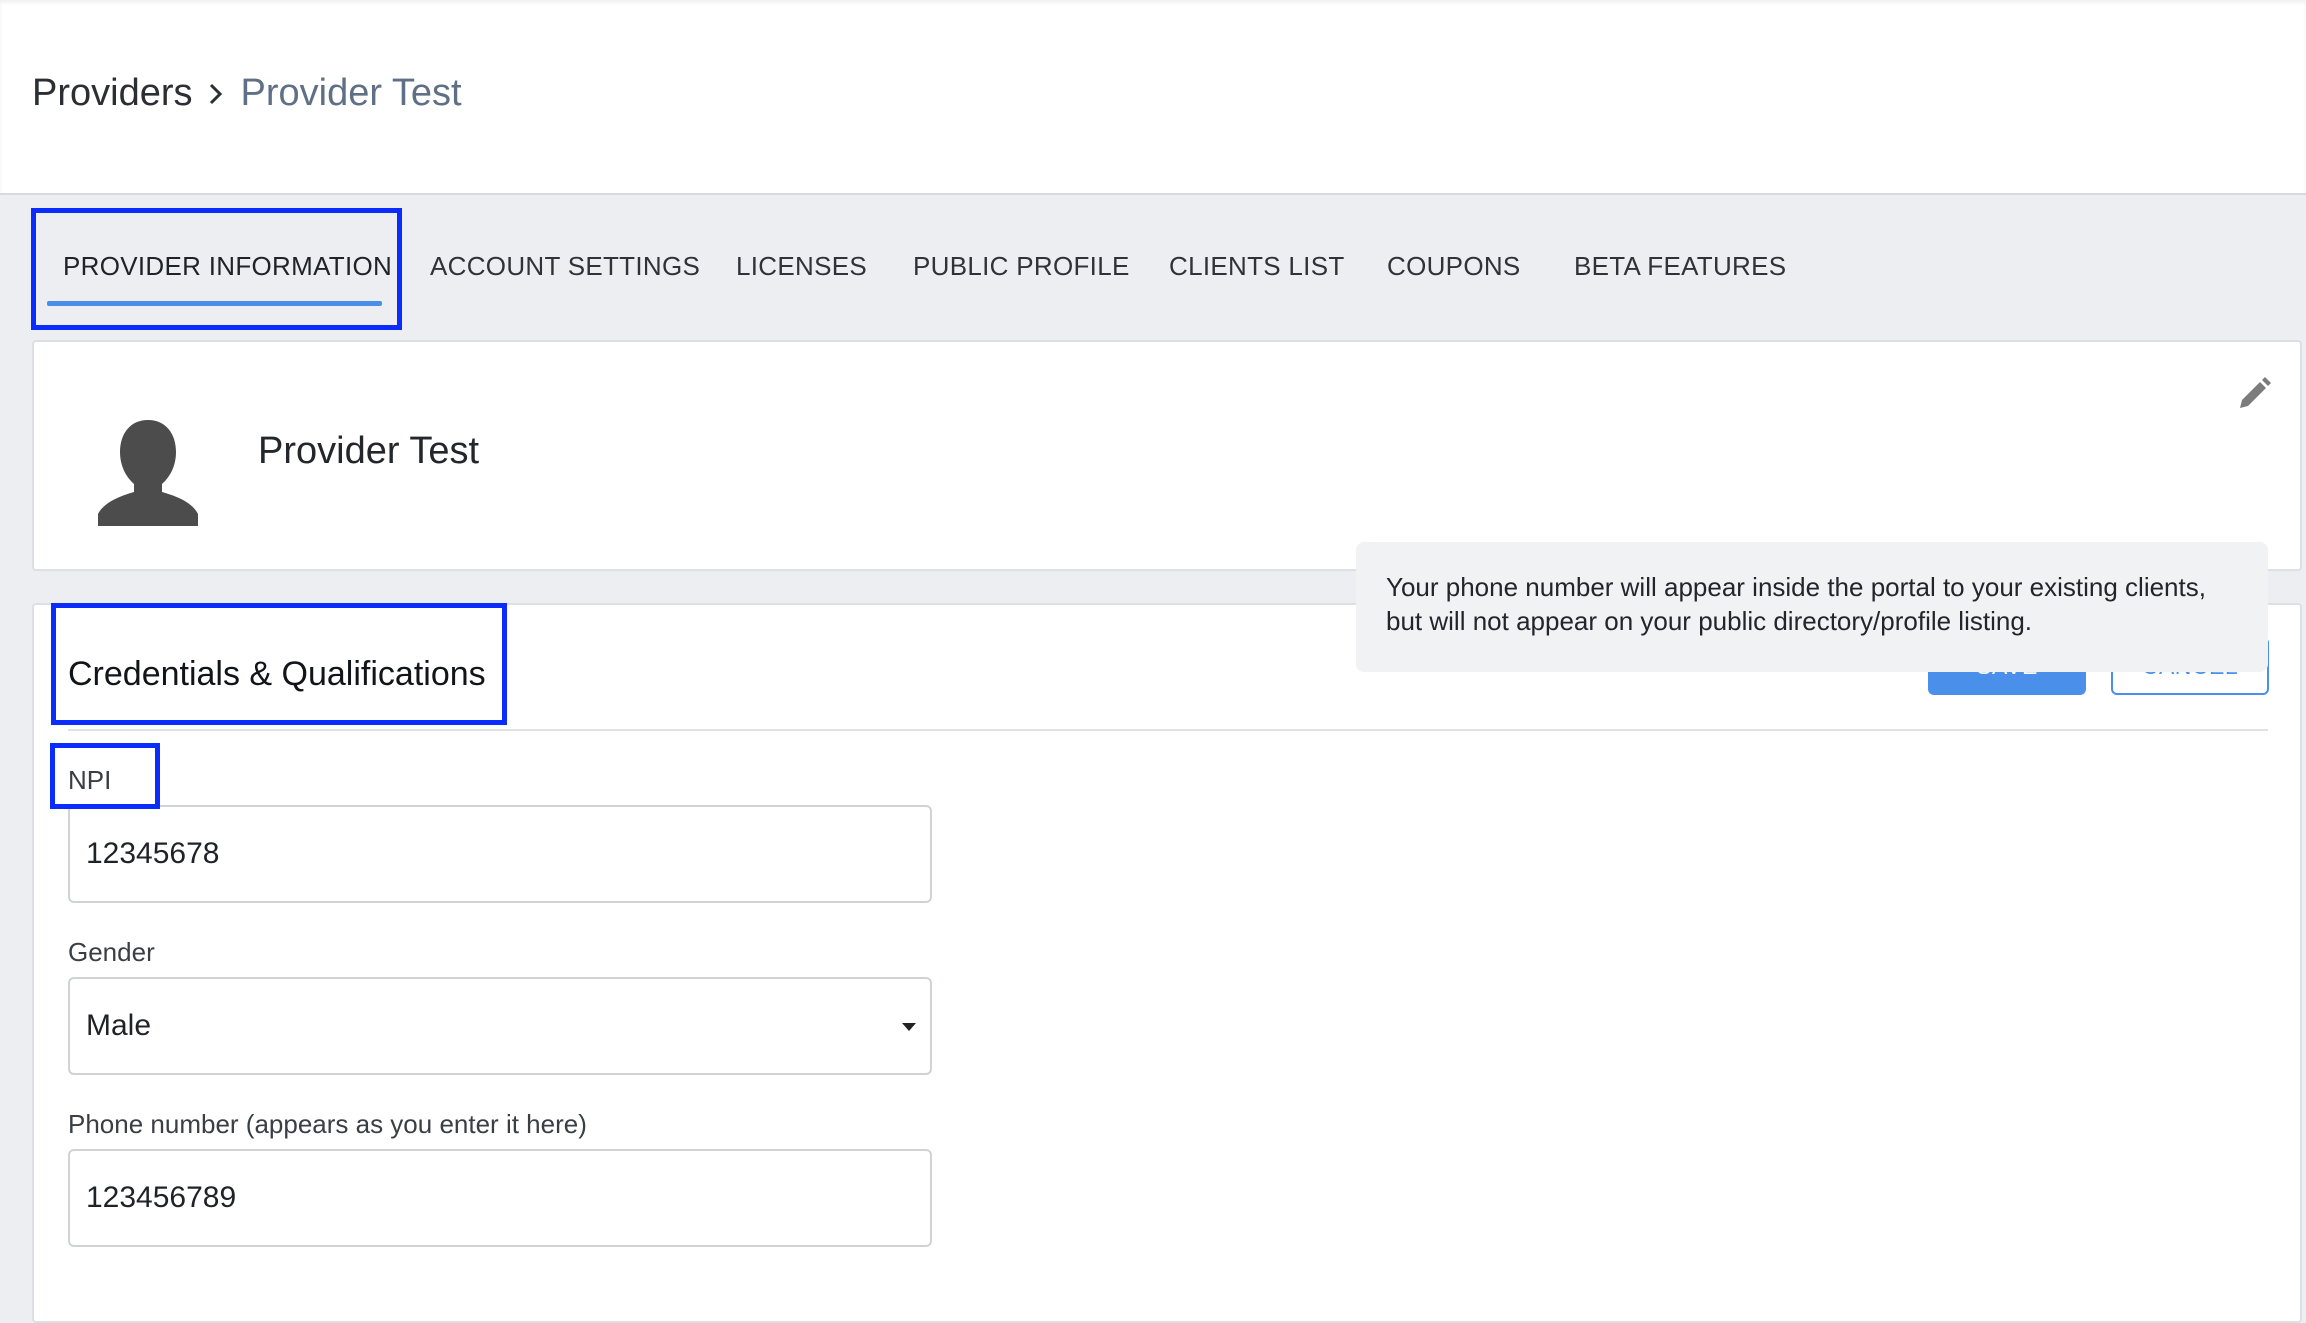  What do you see at coordinates (369, 451) in the screenshot?
I see `profile-name: Provider Test` at bounding box center [369, 451].